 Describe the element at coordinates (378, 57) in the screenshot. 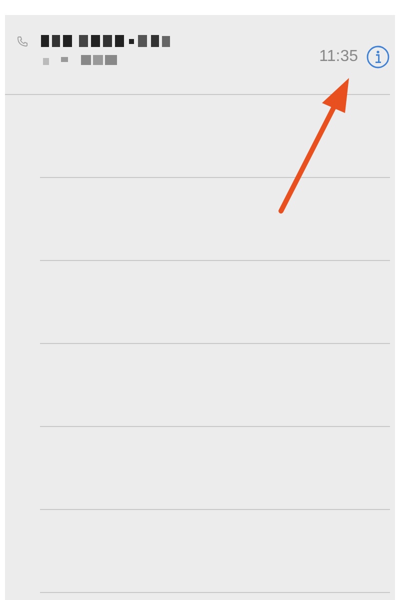

I see `info-icon` at that location.